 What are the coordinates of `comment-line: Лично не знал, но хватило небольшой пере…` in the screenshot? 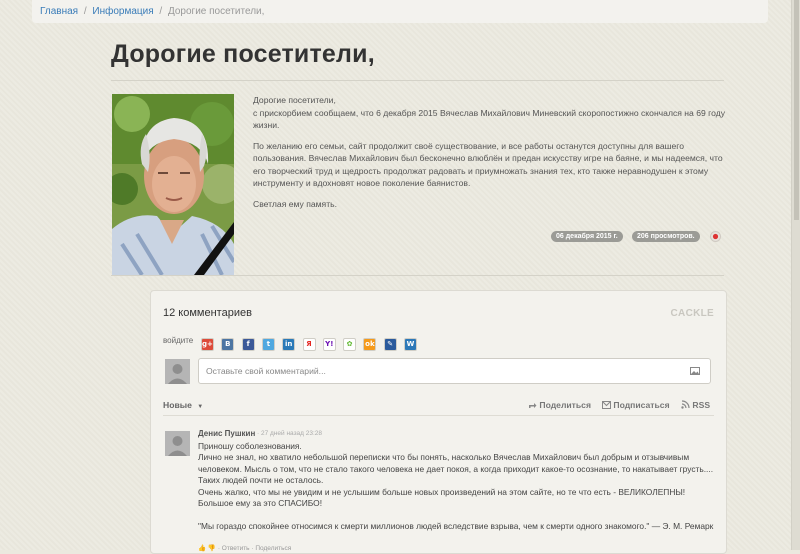 It's located at (456, 469).